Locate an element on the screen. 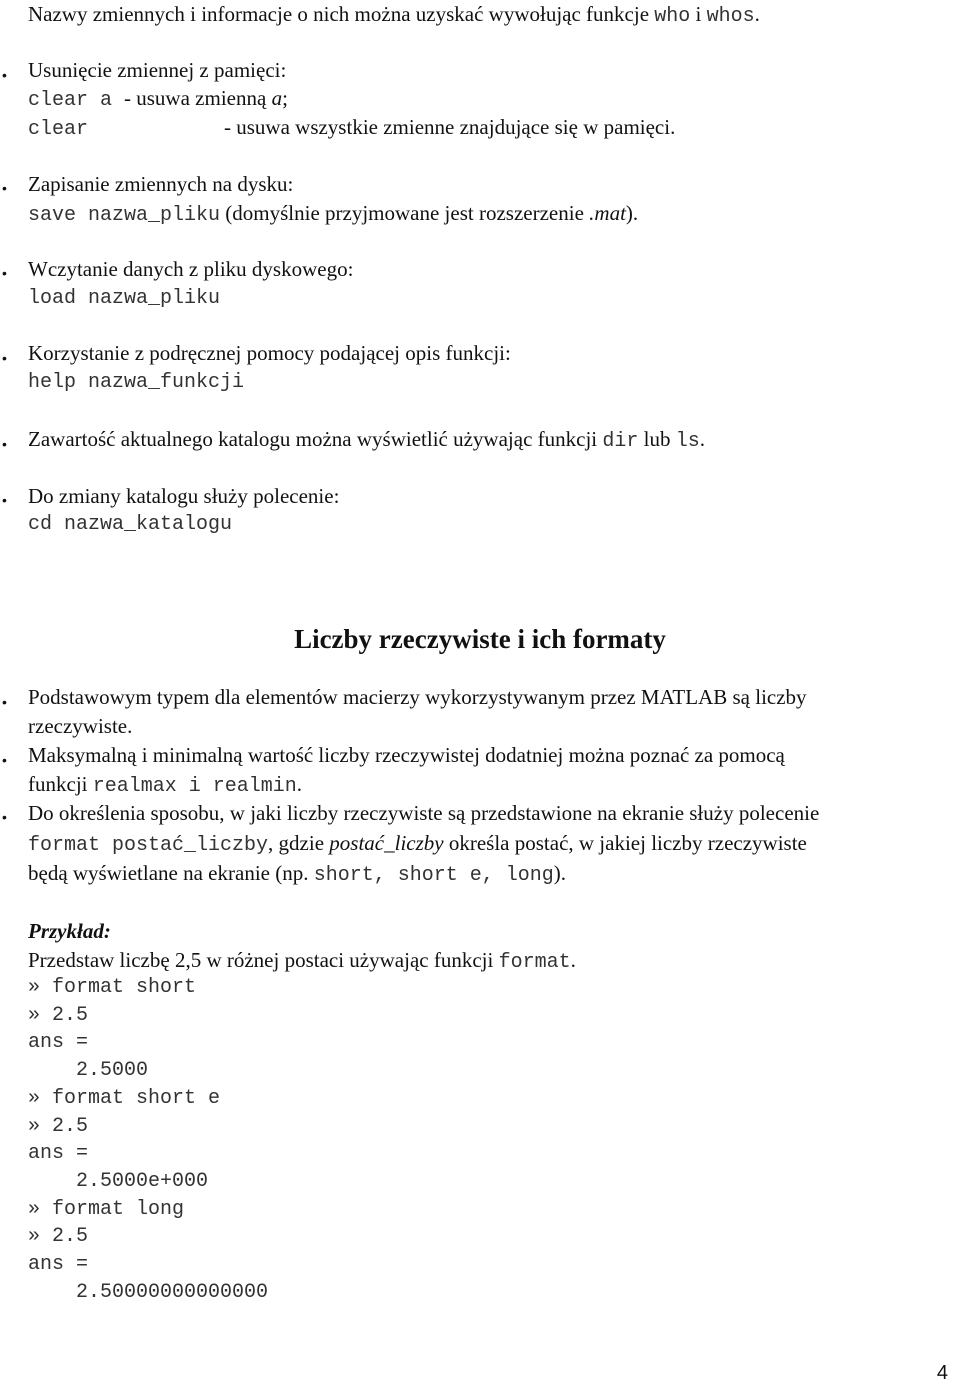 Image resolution: width=960 pixels, height=1391 pixels. code-clear: clear is located at coordinates (58, 129).